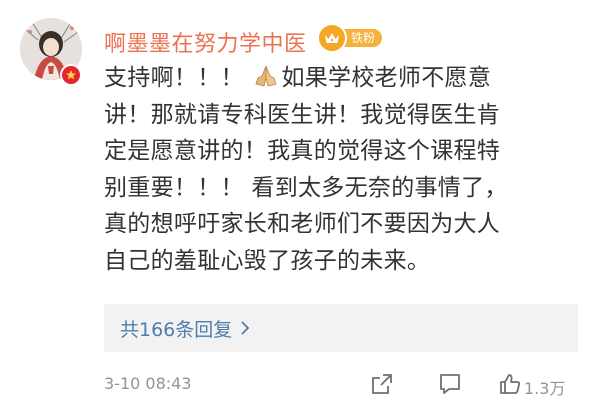 This screenshot has width=600, height=412. I want to click on comment-button, so click(450, 386).